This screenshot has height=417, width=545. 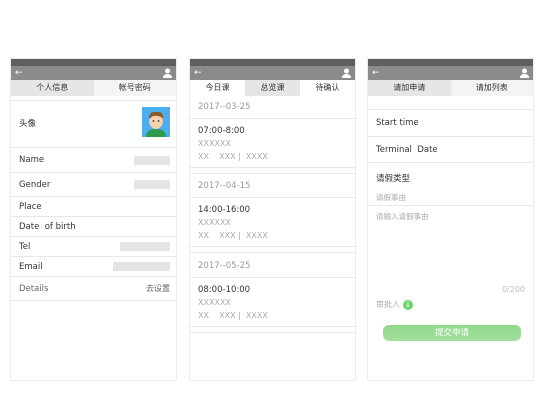 I want to click on date-header: 2017--04-15, so click(x=272, y=186).